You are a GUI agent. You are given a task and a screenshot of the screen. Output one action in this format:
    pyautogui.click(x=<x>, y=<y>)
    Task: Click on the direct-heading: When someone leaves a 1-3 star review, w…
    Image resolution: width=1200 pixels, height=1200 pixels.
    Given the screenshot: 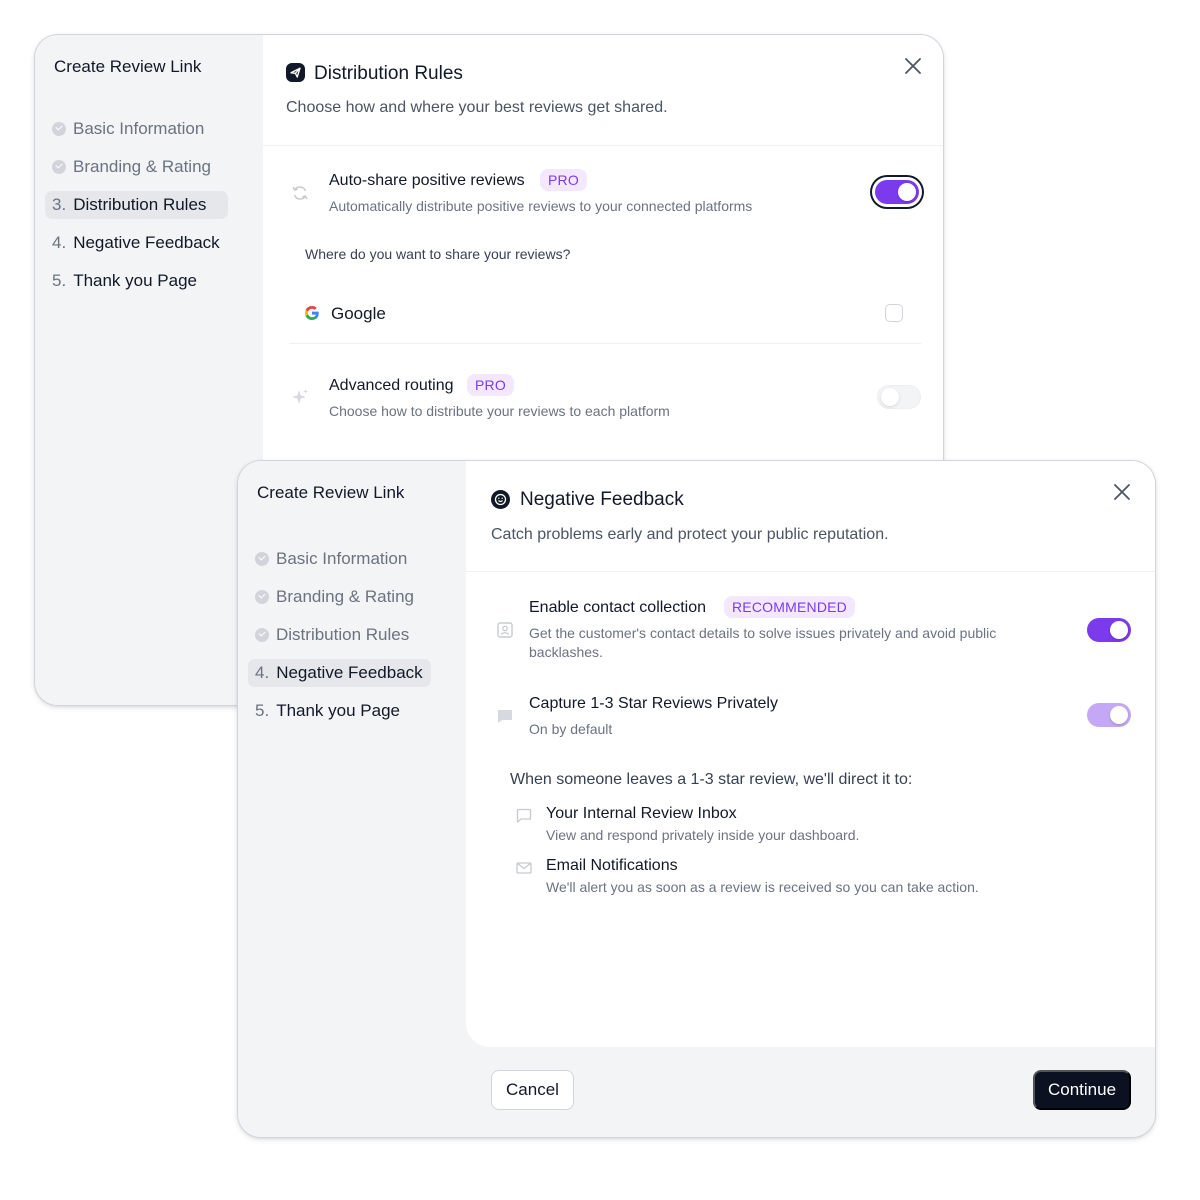 What is the action you would take?
    pyautogui.click(x=711, y=779)
    